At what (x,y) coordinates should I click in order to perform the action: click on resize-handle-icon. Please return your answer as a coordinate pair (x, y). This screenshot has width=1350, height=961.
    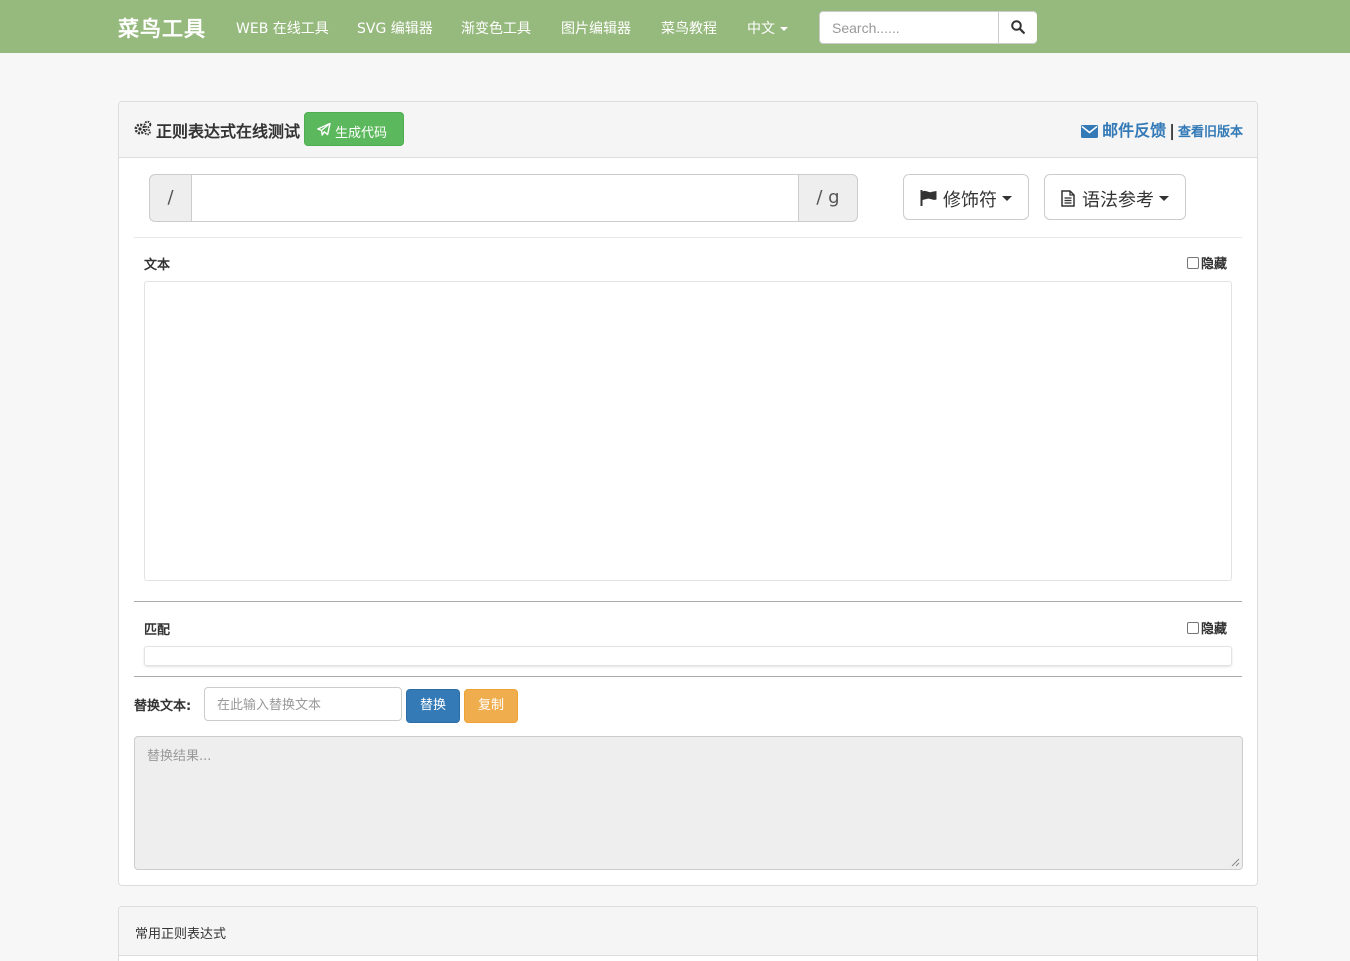
    Looking at the image, I should click on (1235, 862).